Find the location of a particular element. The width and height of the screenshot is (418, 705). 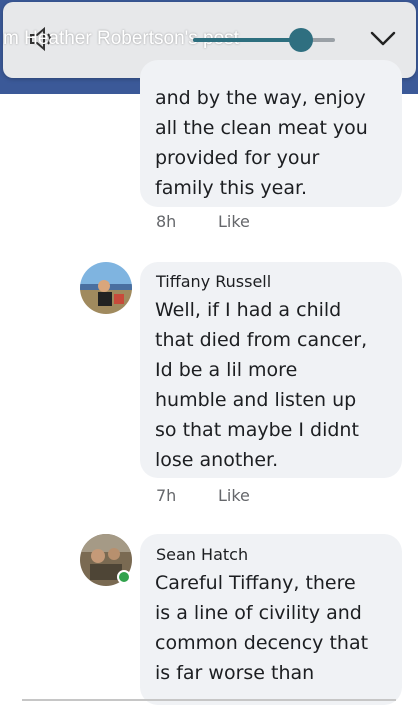

comment-author: Tiffany Russell is located at coordinates (213, 281).